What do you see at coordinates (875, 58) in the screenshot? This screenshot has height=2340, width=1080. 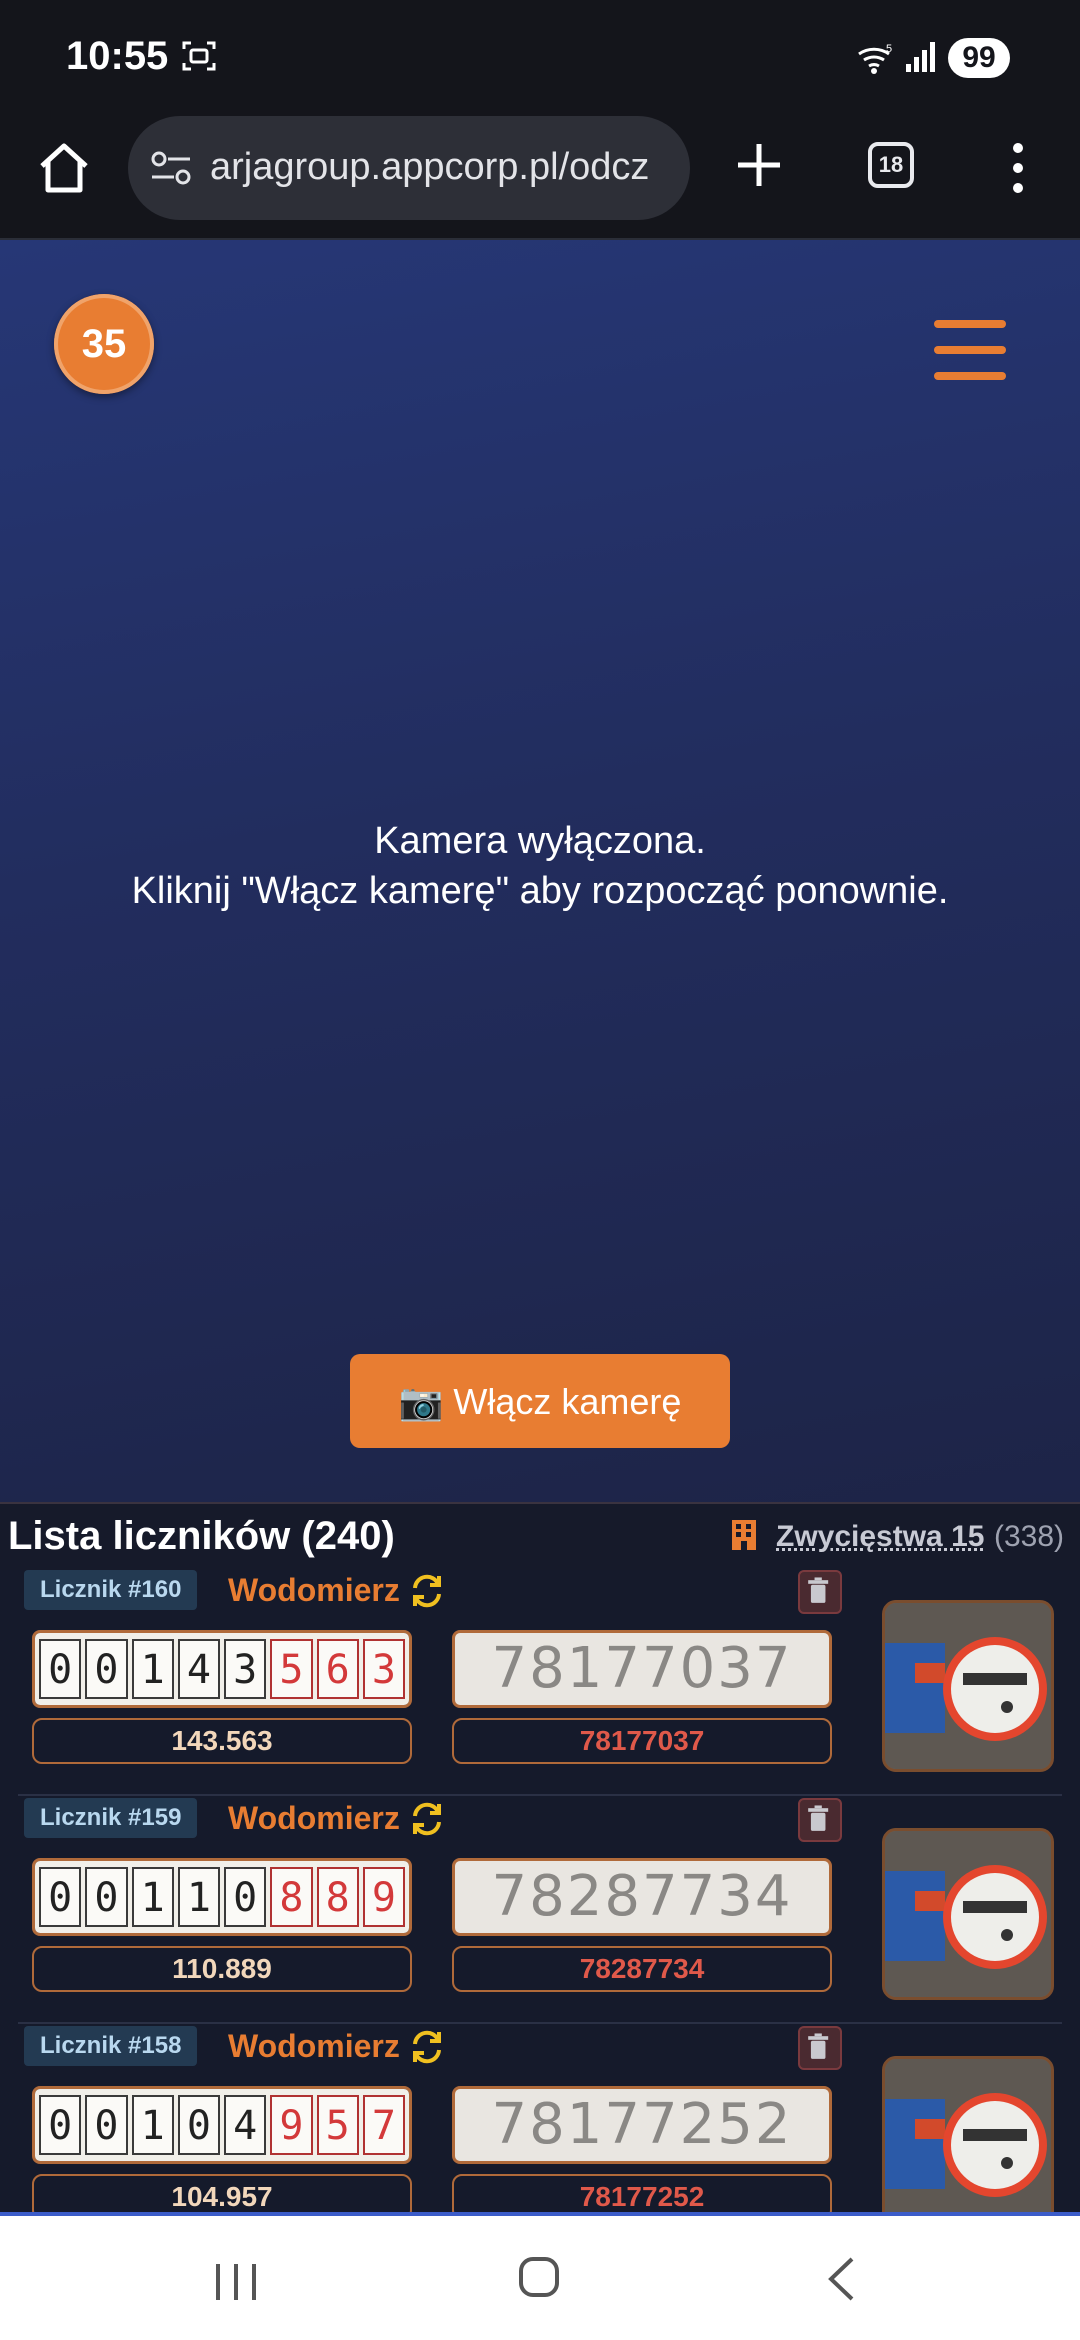 I see `wifi-icon: 5` at bounding box center [875, 58].